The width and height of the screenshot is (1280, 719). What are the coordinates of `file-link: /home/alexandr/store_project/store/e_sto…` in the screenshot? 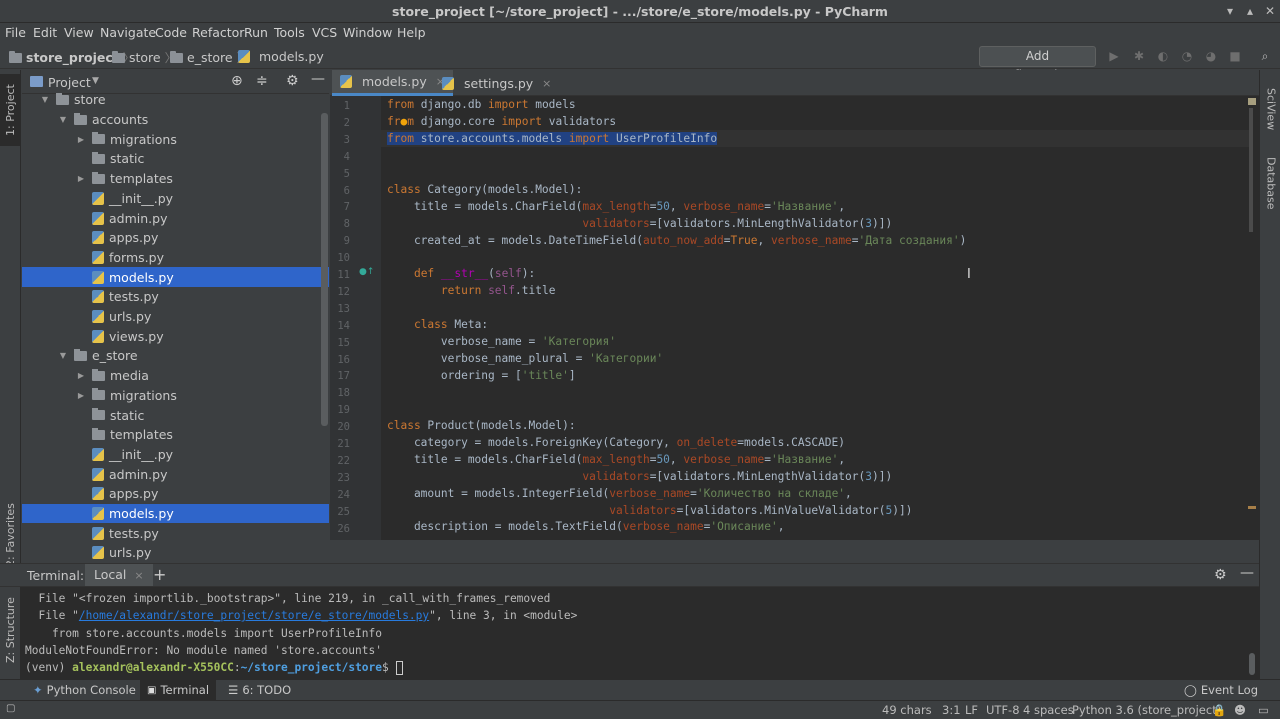 It's located at (254, 615).